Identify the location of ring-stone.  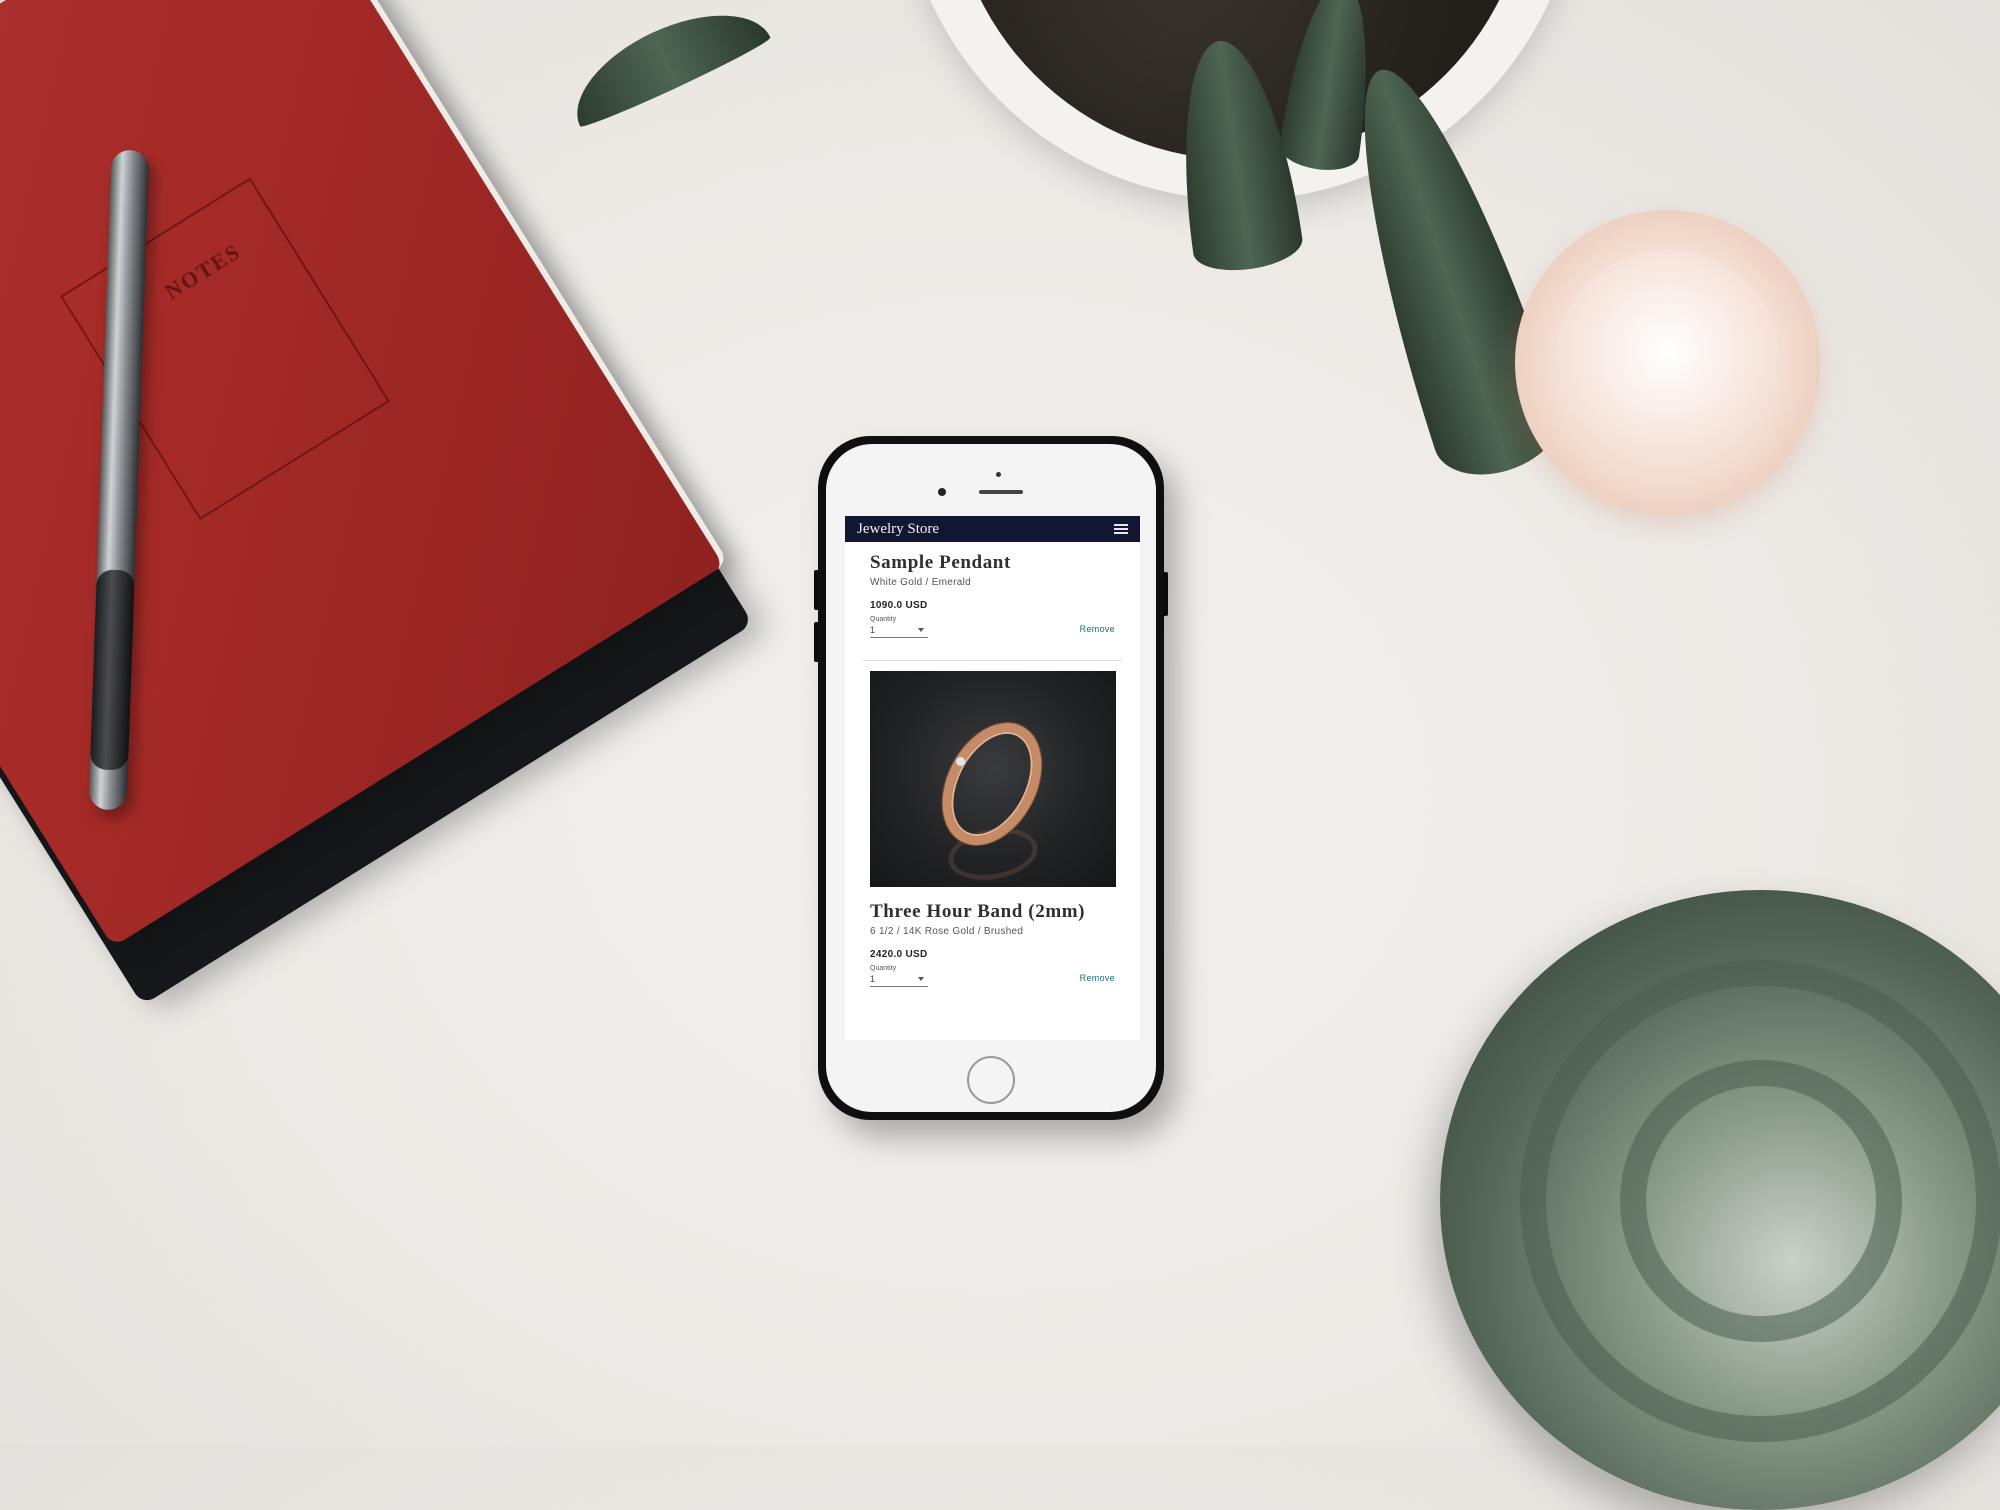
(960, 761).